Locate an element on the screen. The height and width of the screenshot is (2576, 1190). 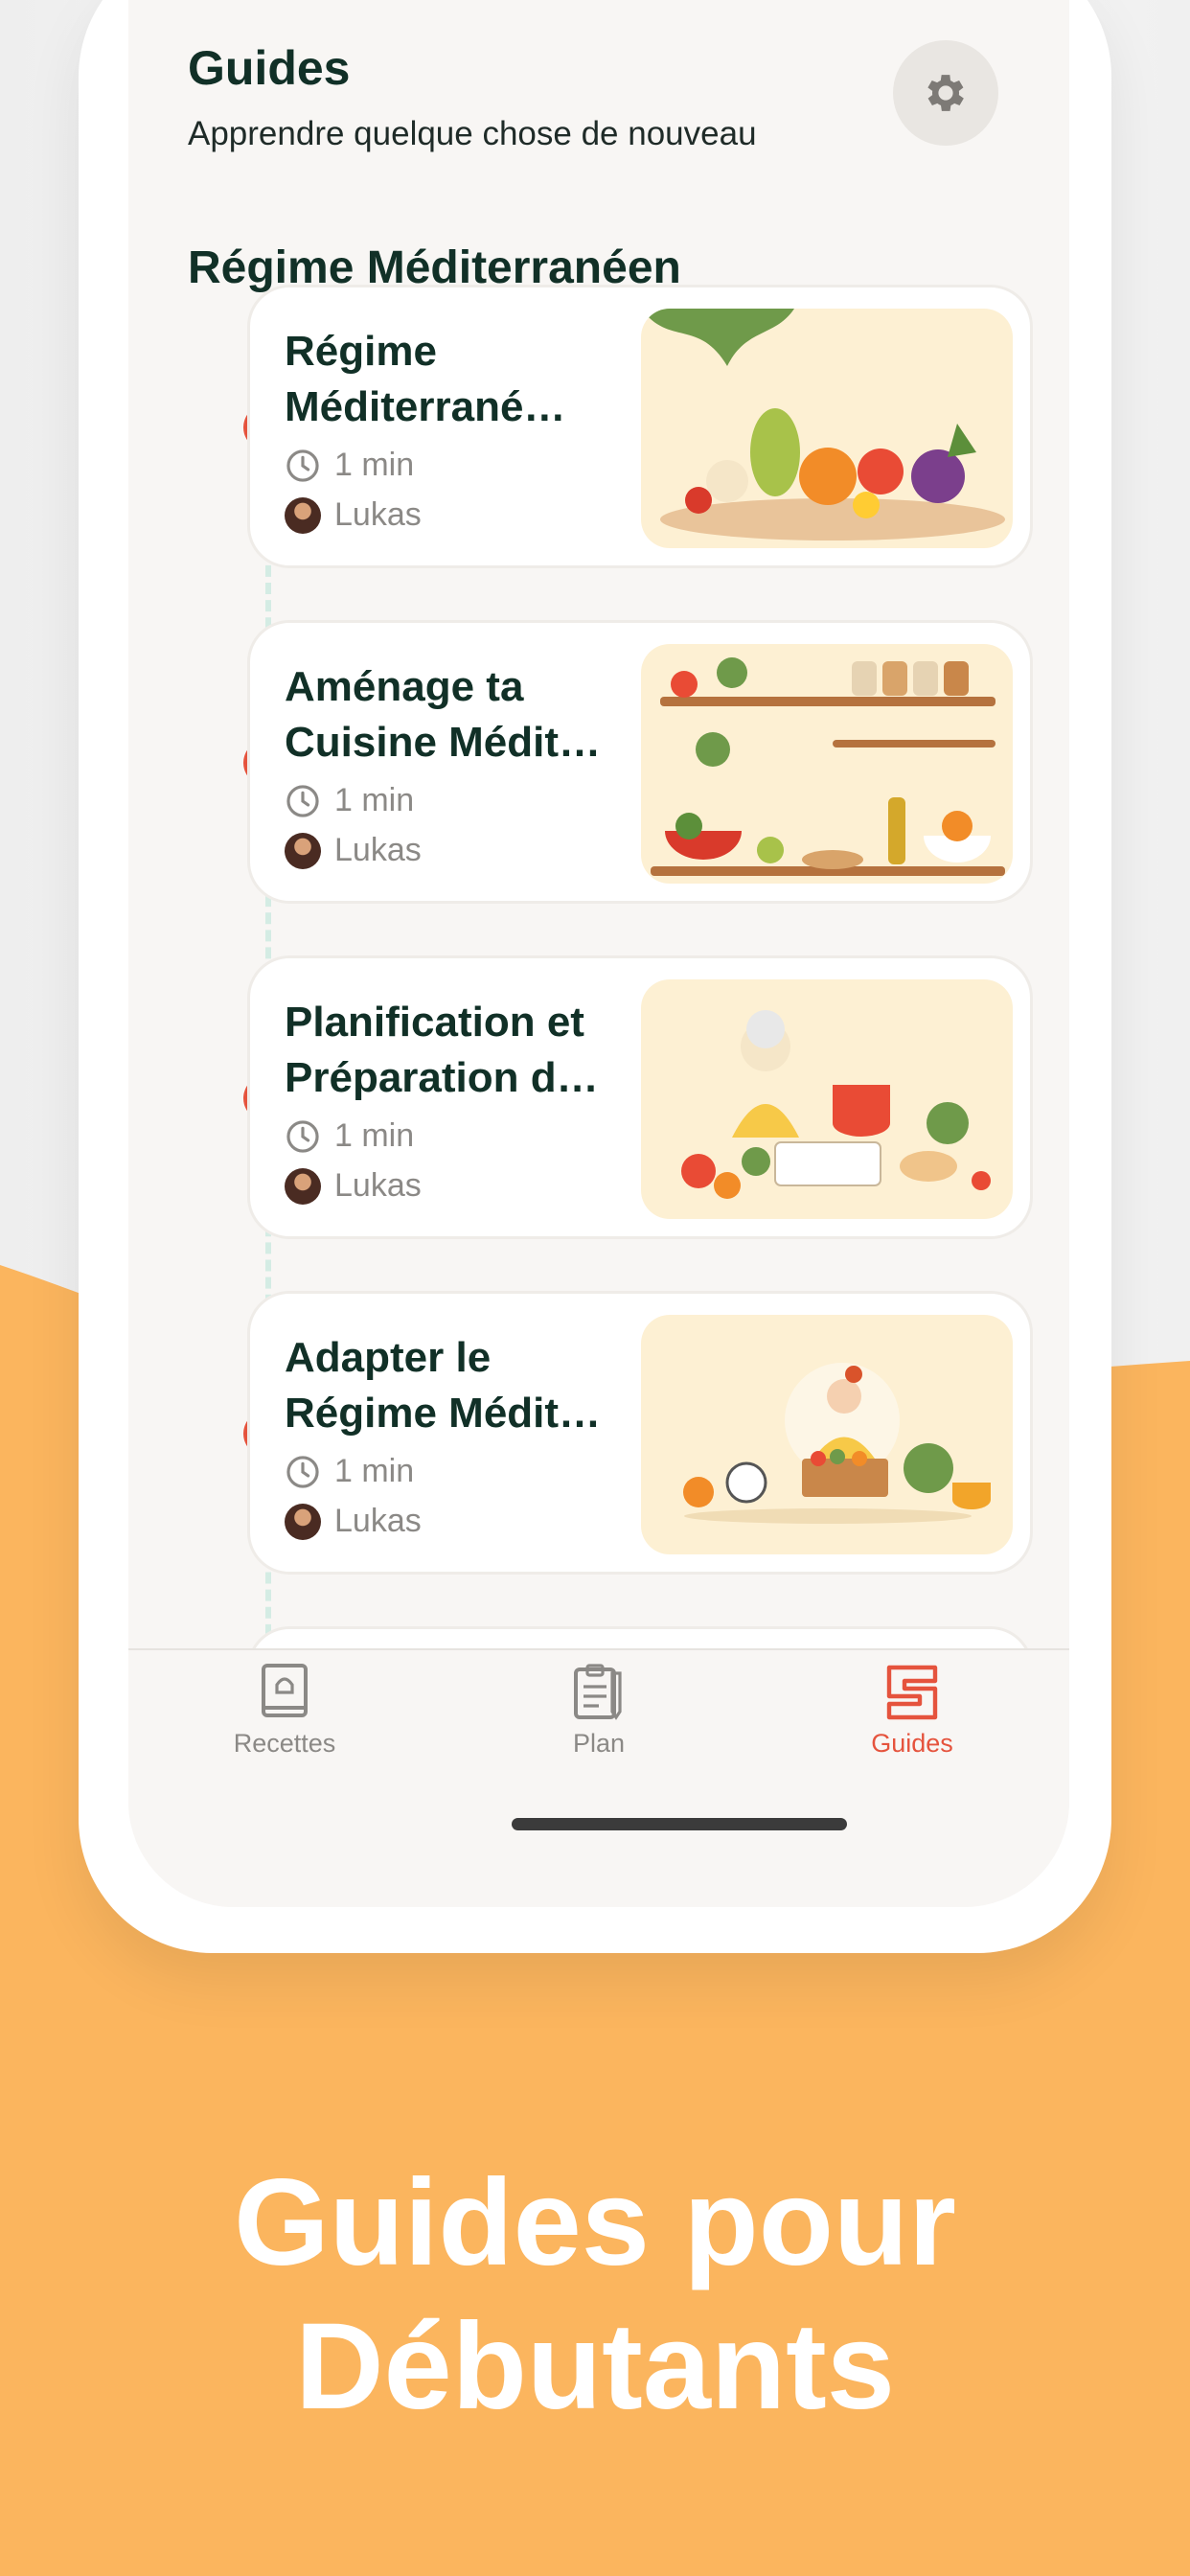
gear-icon is located at coordinates (946, 93).